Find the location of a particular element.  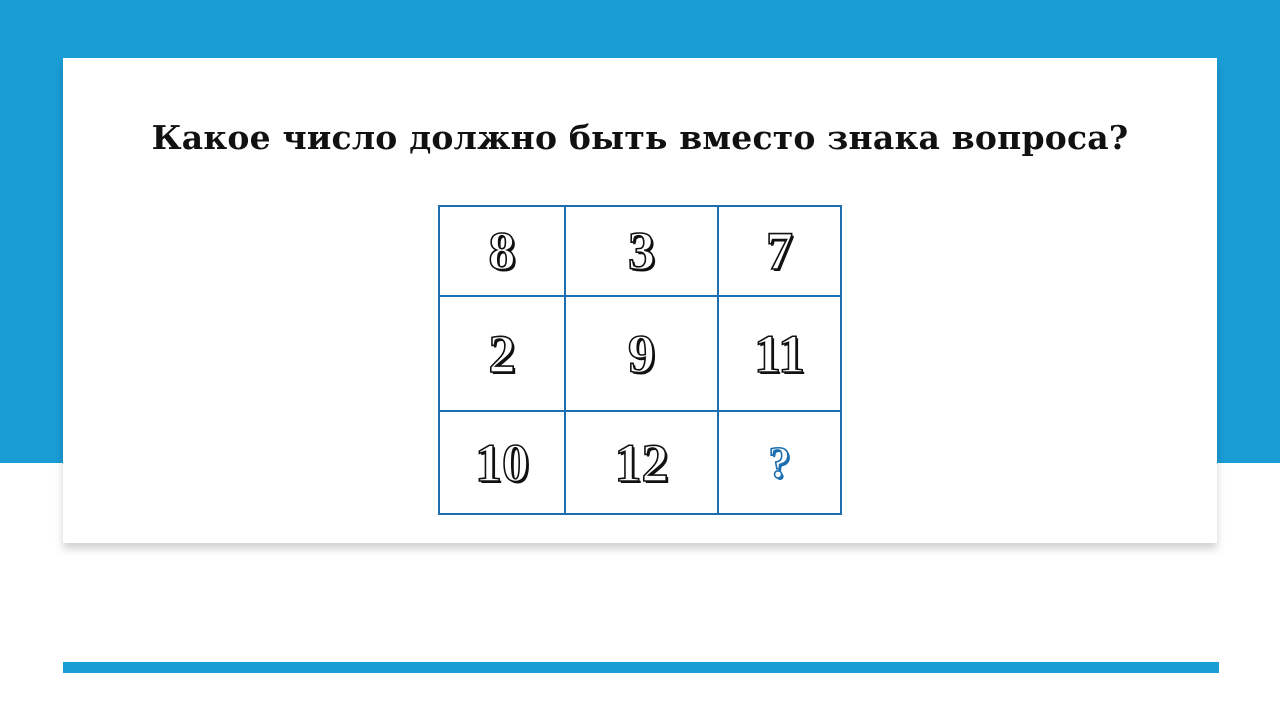

grid-row: 10 12 ? is located at coordinates (640, 462).